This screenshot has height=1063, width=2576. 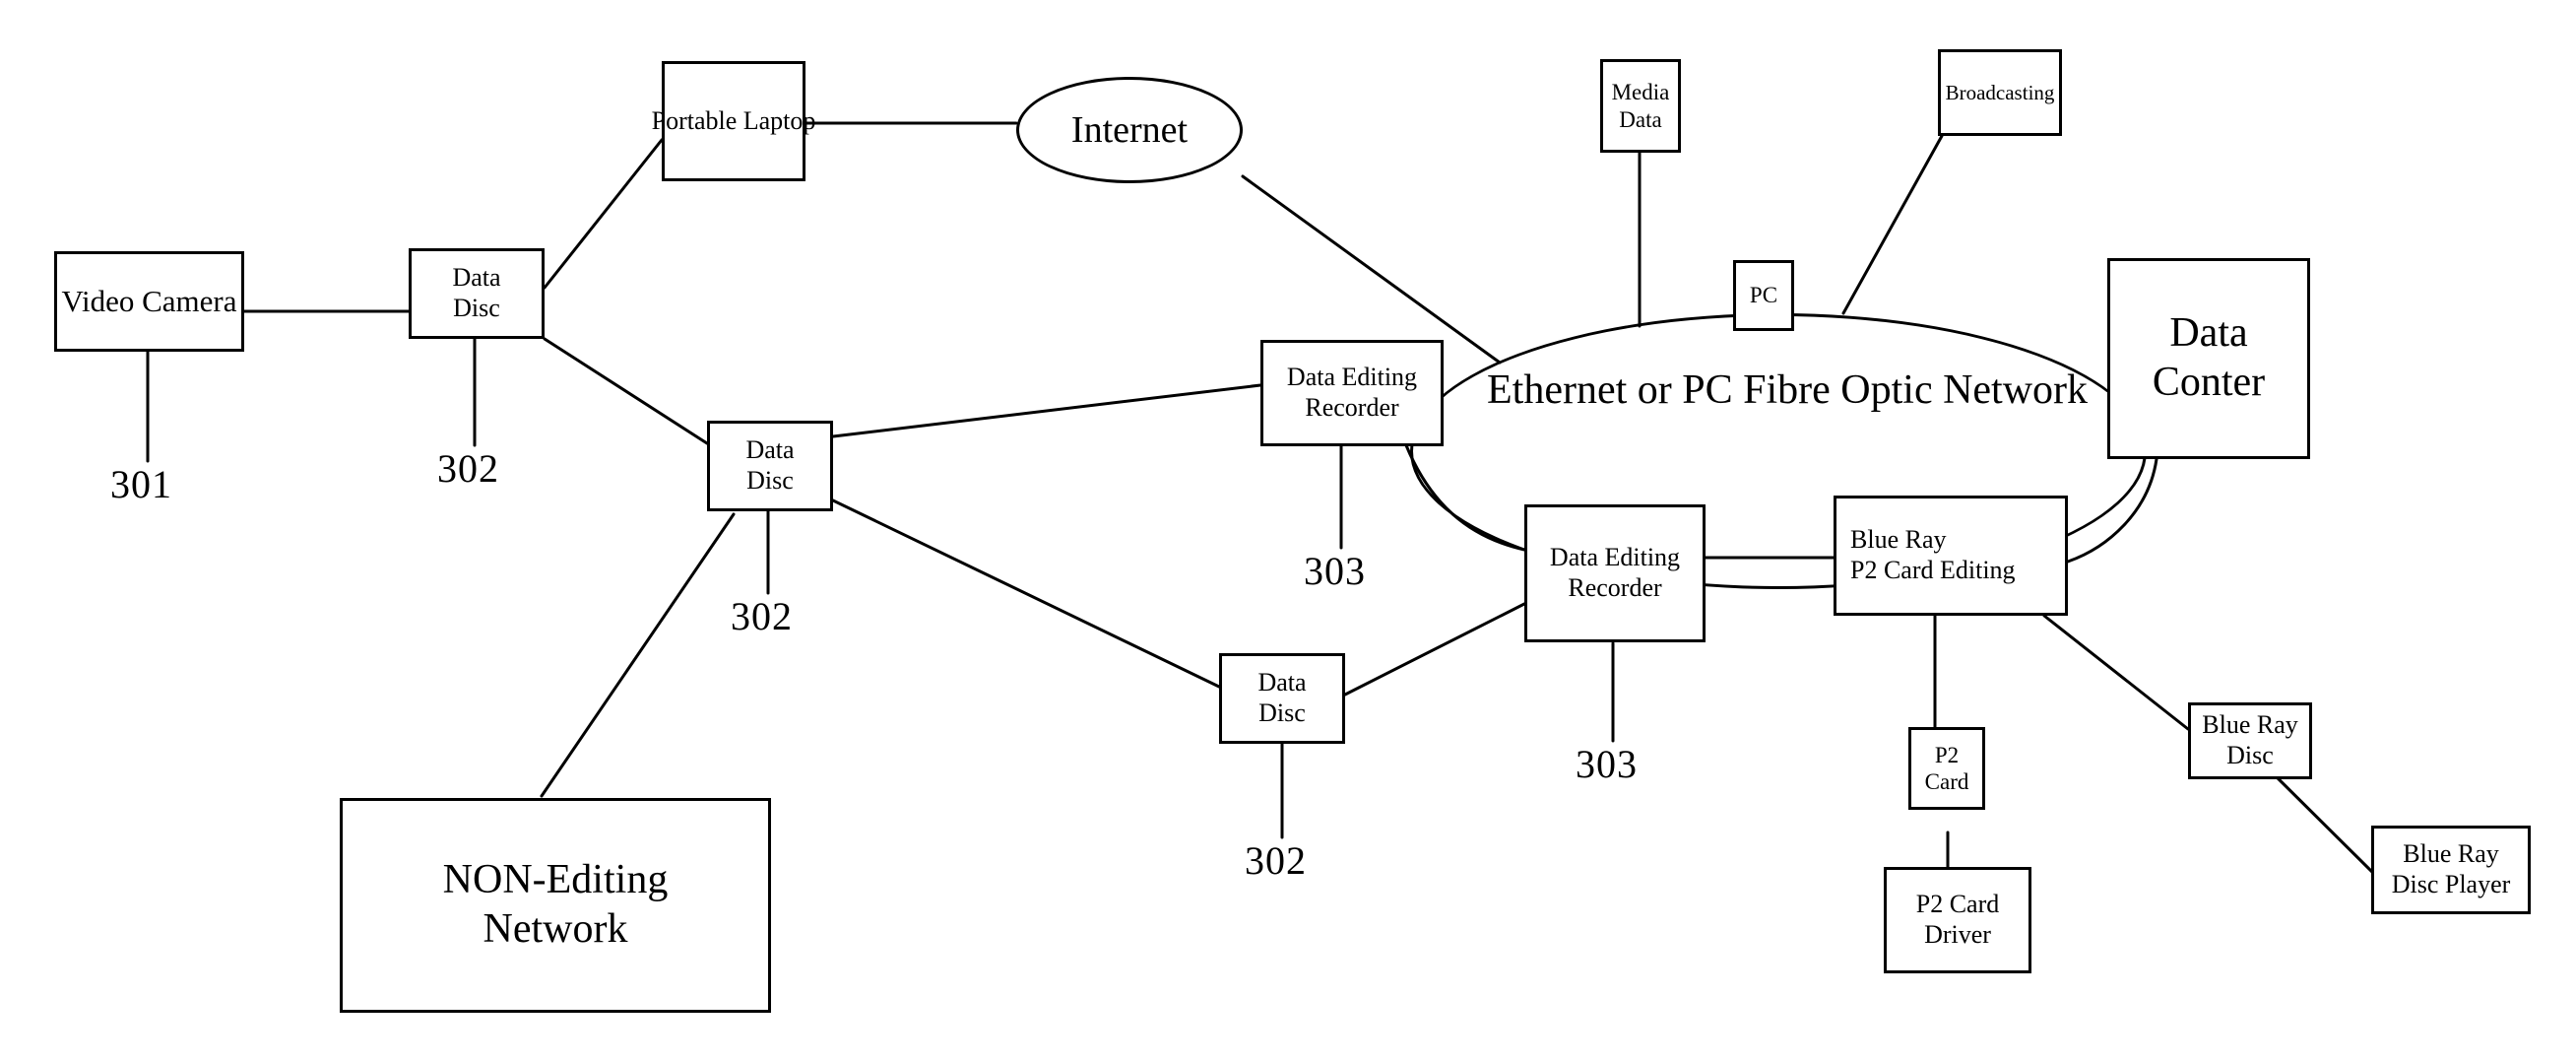 What do you see at coordinates (555, 880) in the screenshot?
I see `non-editing-network-line1: NON-Editing` at bounding box center [555, 880].